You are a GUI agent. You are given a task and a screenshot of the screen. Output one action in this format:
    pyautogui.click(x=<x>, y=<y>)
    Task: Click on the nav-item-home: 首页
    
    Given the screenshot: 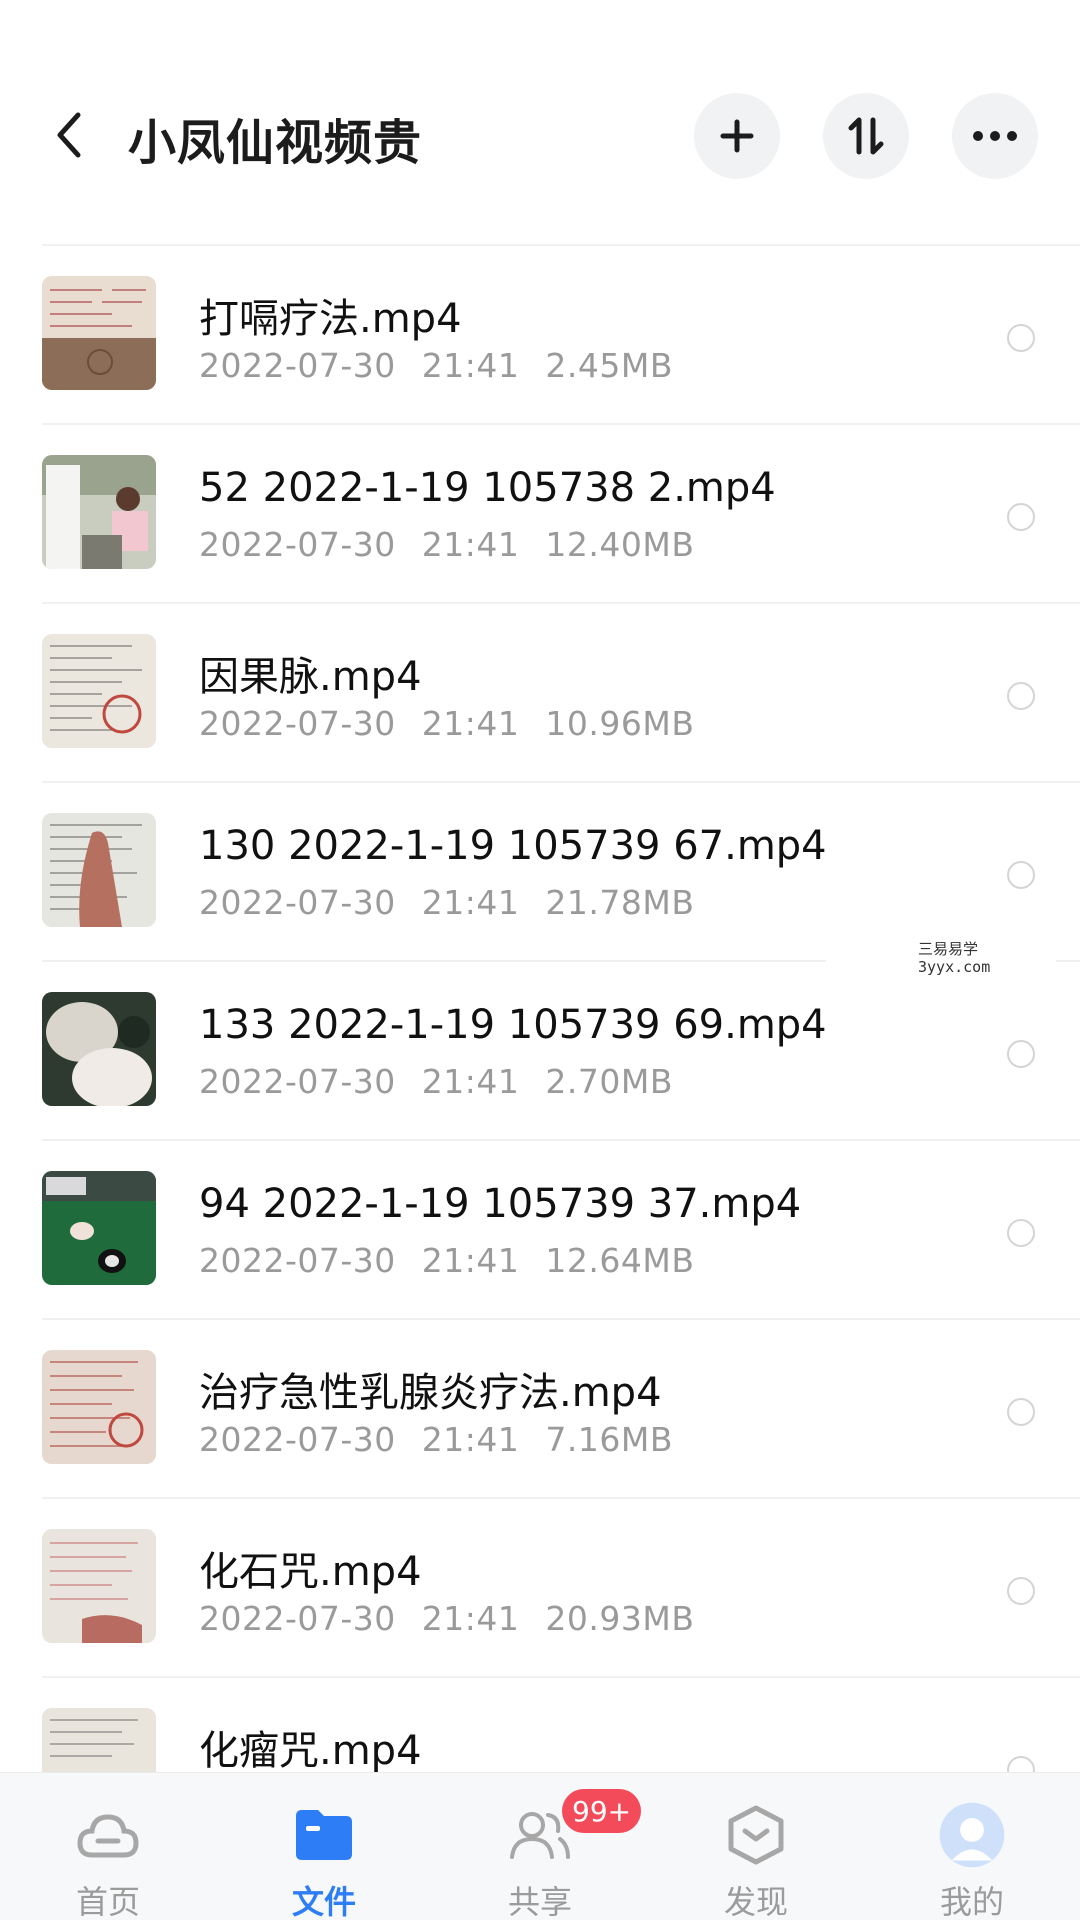 What is the action you would take?
    pyautogui.click(x=108, y=1846)
    